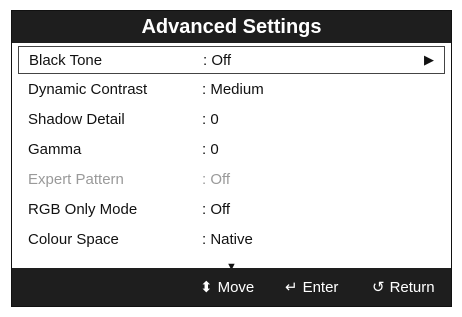  I want to click on footer-hints: ⬍ Move ↵ Enter ↺ Return, so click(231, 287).